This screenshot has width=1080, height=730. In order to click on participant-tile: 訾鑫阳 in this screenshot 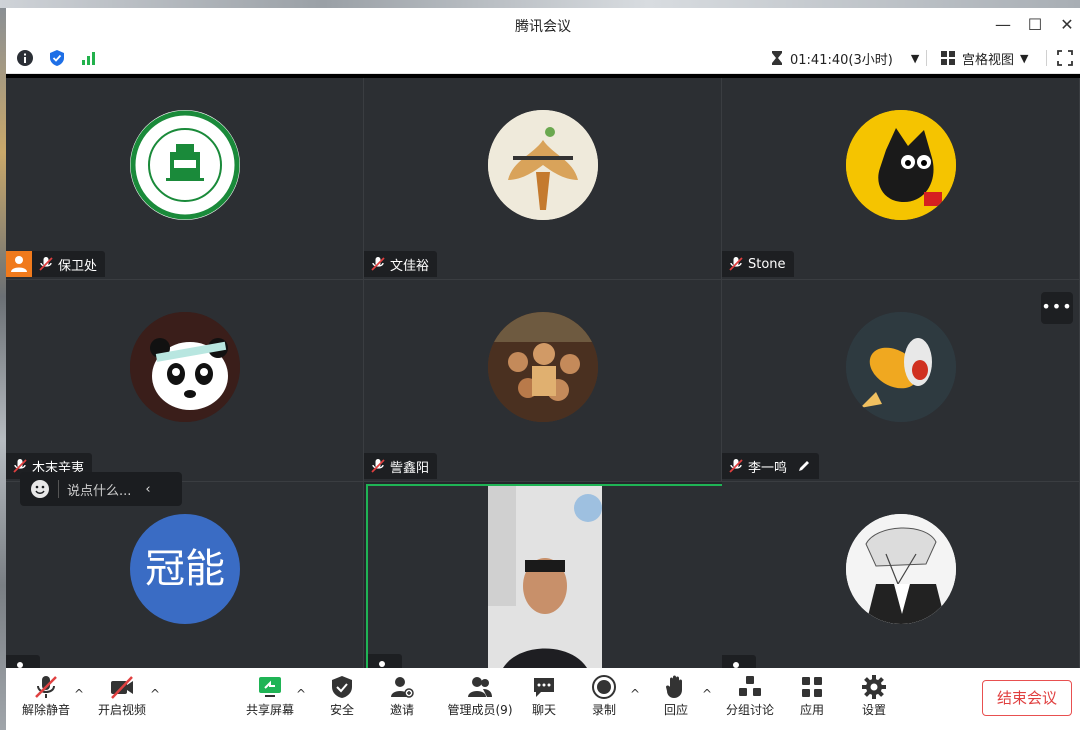, I will do `click(543, 381)`.